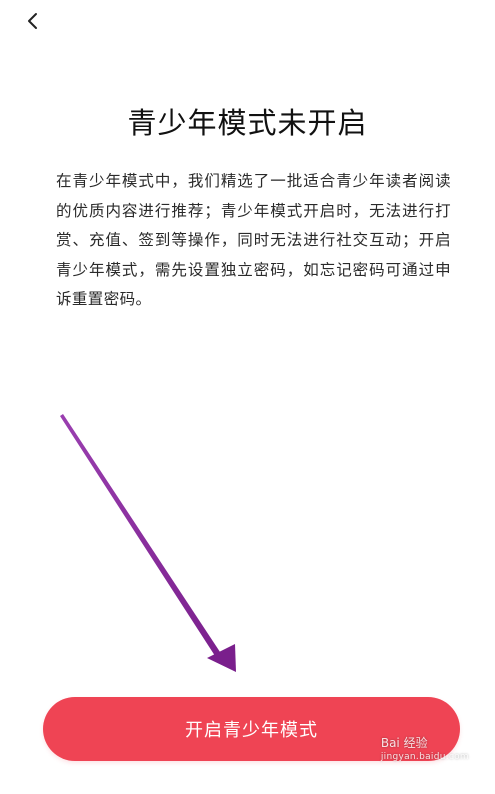 The width and height of the screenshot is (495, 794). Describe the element at coordinates (247, 123) in the screenshot. I see `page-title: 青少年模式未开启` at that location.